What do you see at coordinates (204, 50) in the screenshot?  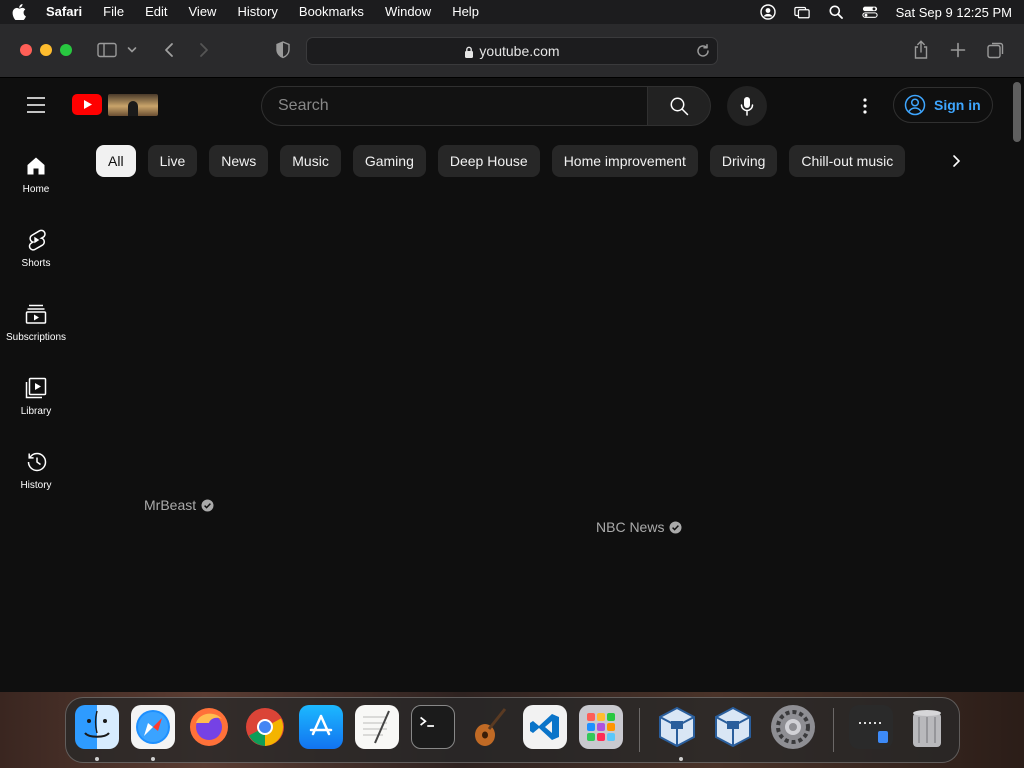 I see `forward-icon` at bounding box center [204, 50].